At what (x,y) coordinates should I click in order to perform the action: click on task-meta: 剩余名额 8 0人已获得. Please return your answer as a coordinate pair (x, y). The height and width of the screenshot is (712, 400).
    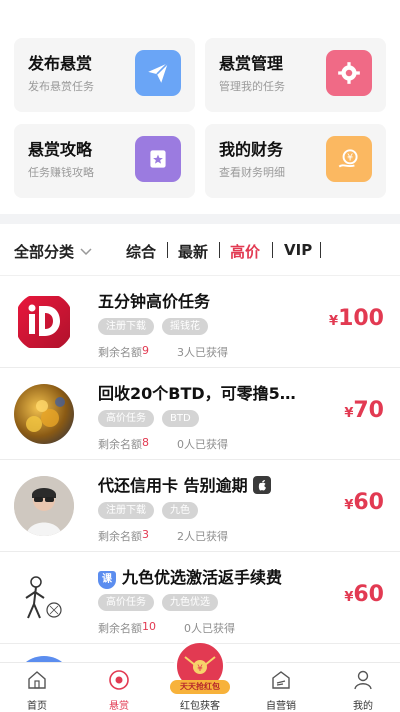
    Looking at the image, I should click on (163, 444).